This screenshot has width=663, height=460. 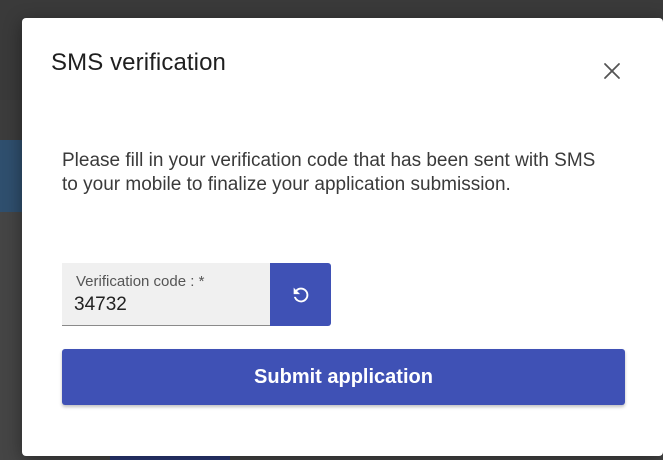 I want to click on verification-code-input, so click(x=164, y=305).